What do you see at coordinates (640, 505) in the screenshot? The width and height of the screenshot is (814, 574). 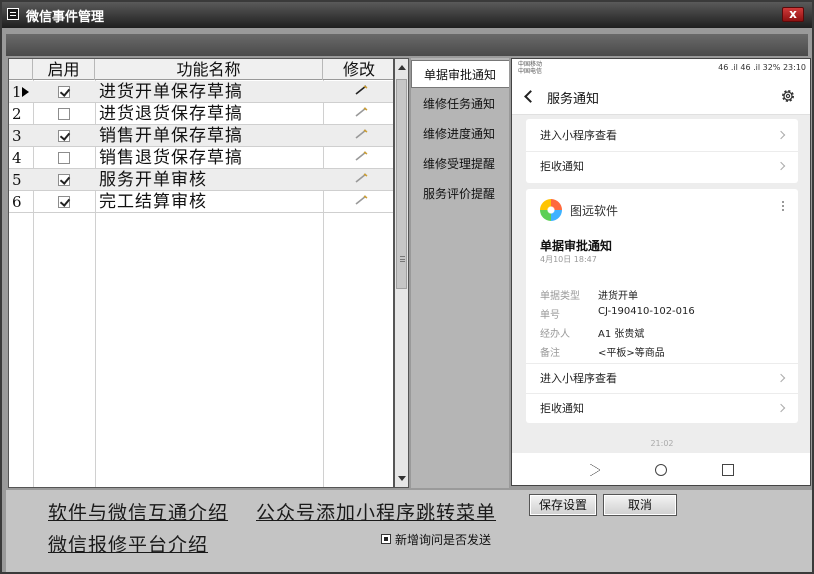 I see `cancel-button: 取消` at bounding box center [640, 505].